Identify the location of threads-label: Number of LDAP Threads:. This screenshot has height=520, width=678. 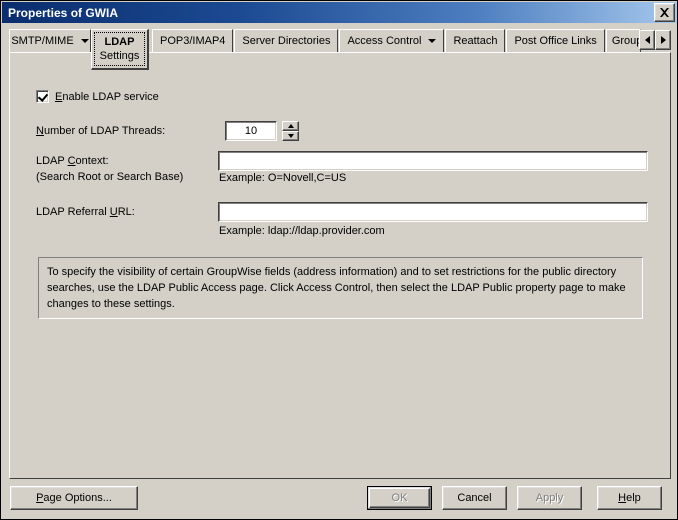
(100, 131).